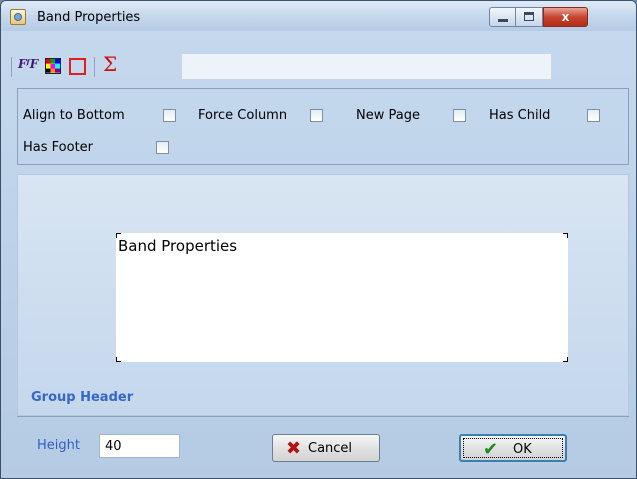 This screenshot has height=479, width=637. I want to click on font-style-icon: FᶠF, so click(28, 66).